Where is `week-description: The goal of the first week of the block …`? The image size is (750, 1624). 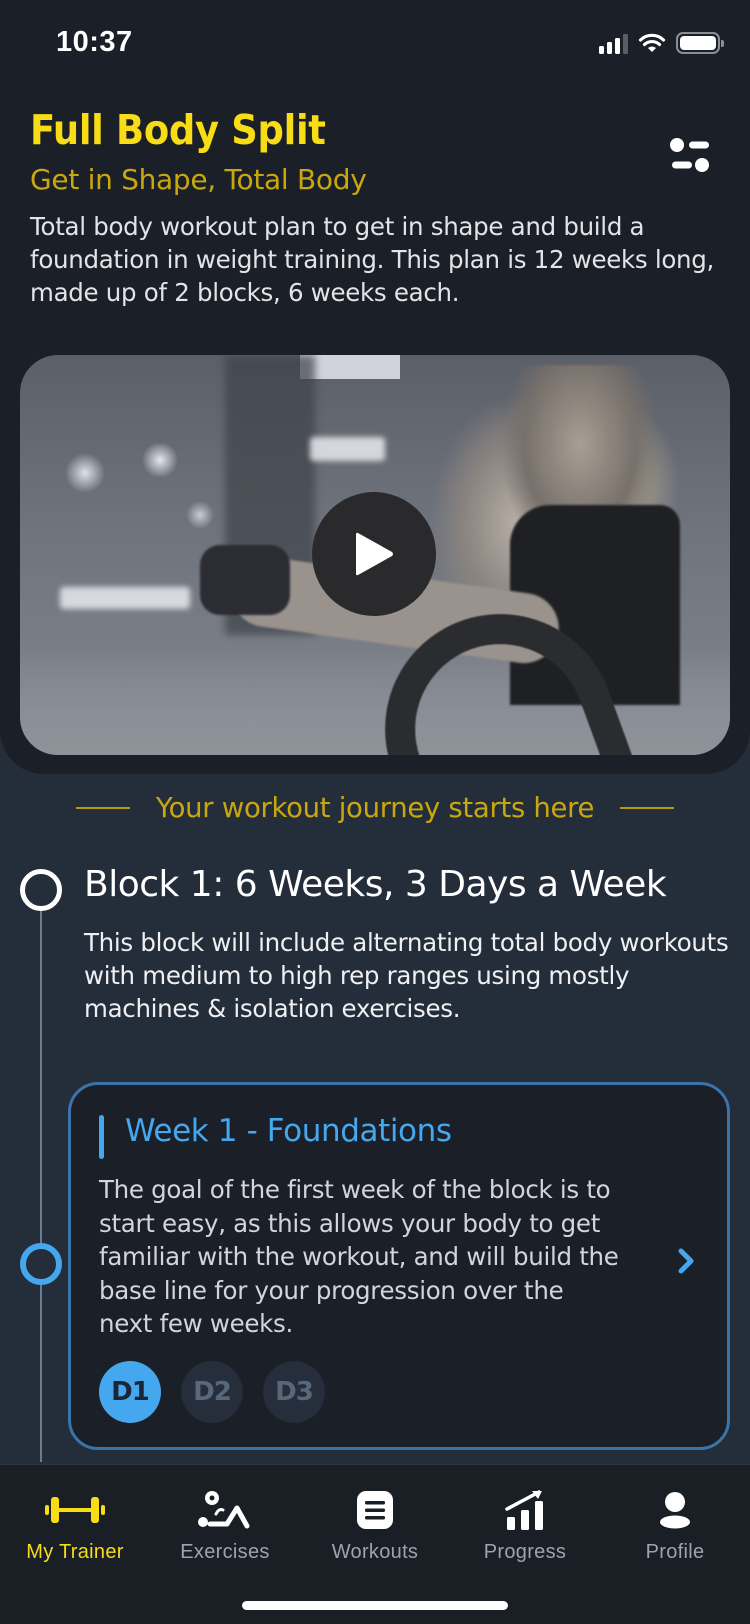
week-description: The goal of the first week of the block … is located at coordinates (359, 1256).